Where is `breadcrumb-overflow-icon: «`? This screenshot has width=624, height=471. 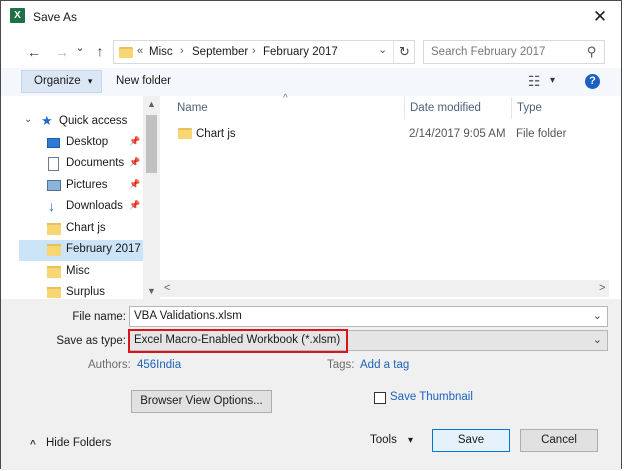
breadcrumb-overflow-icon: « is located at coordinates (140, 51).